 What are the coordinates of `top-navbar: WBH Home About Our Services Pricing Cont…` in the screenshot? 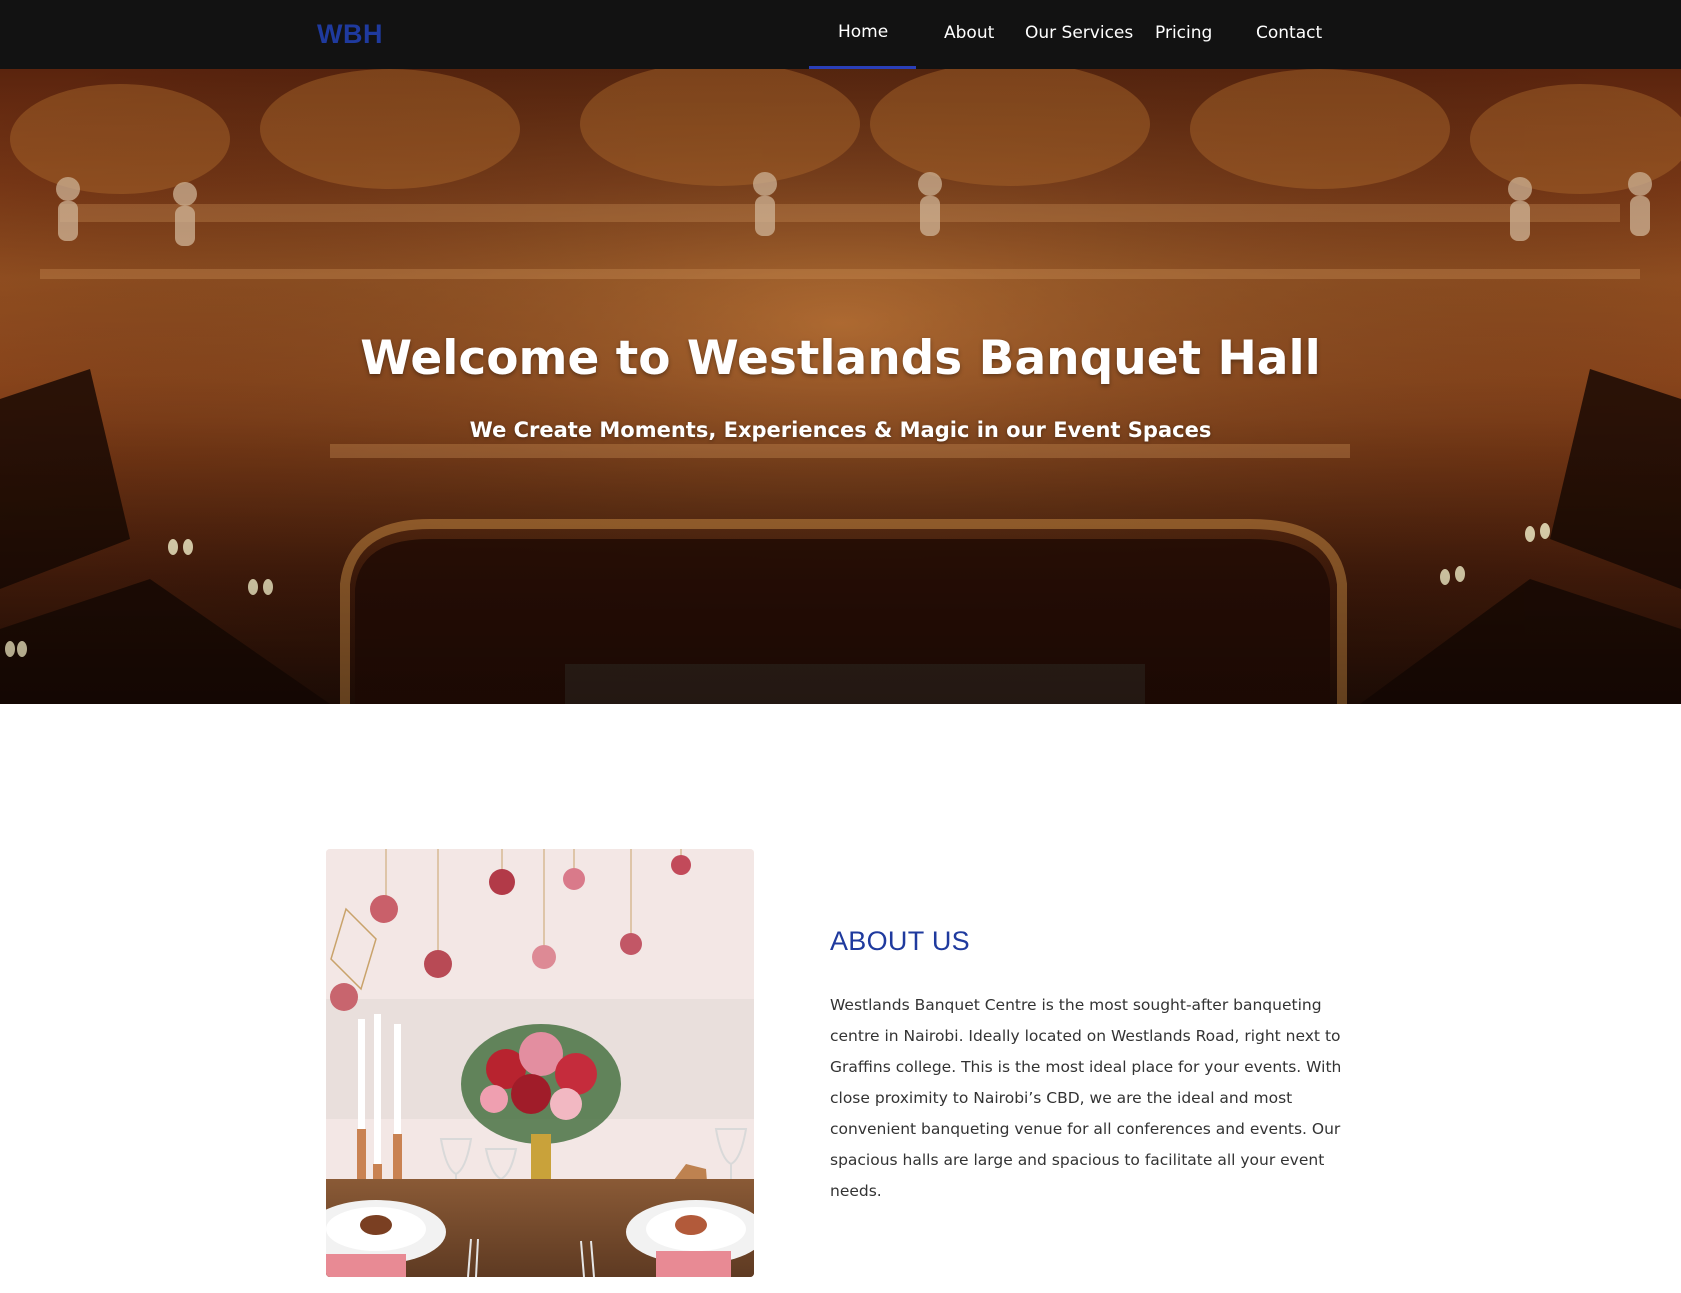 It's located at (840, 34).